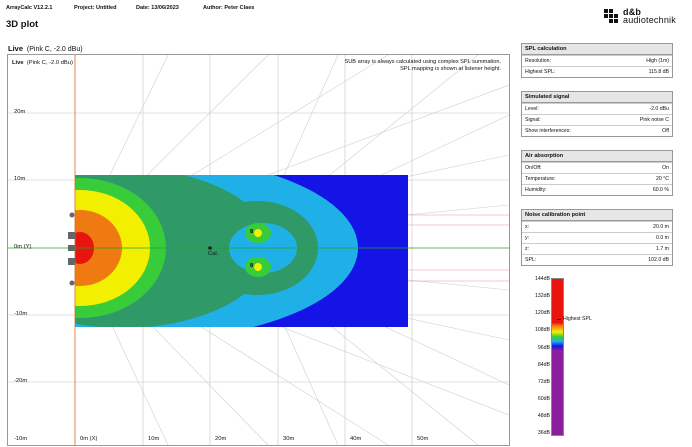 The width and height of the screenshot is (692, 447). I want to click on y-tick: 20m, so click(20, 112).